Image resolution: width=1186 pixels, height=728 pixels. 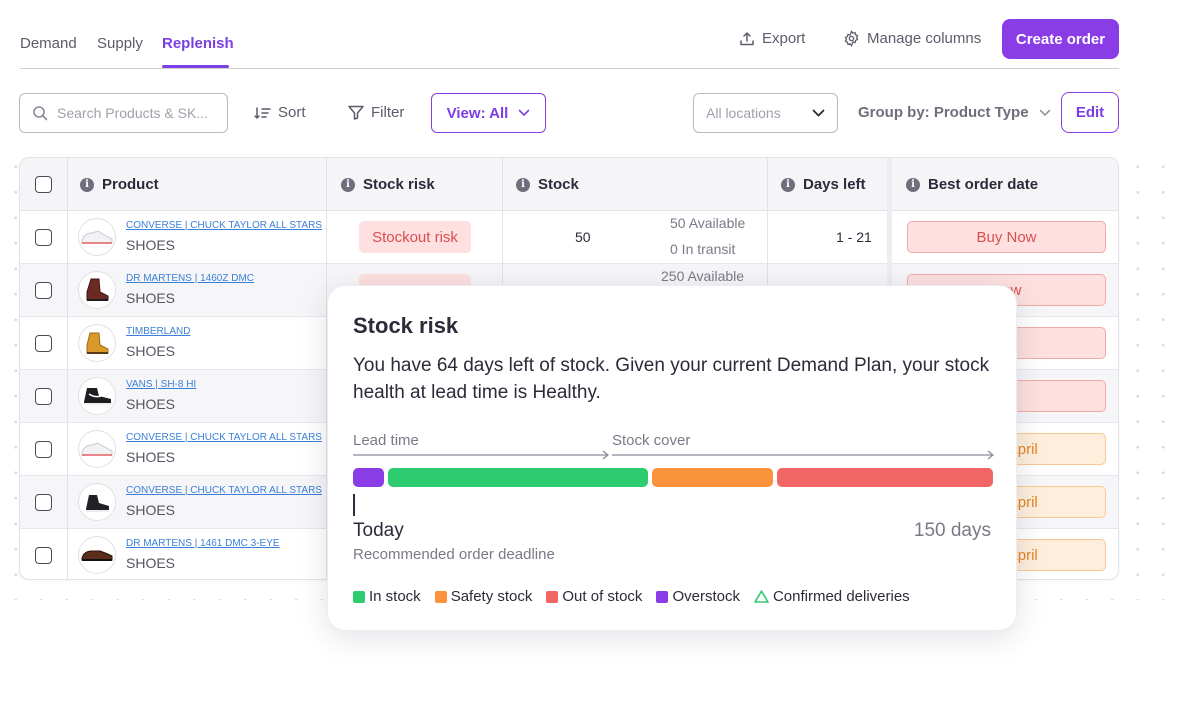 What do you see at coordinates (784, 38) in the screenshot?
I see `export-label: Export` at bounding box center [784, 38].